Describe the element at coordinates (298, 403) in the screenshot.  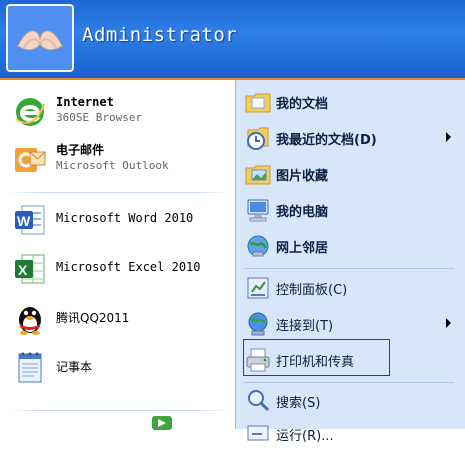
I see `place-label: 搜索(S)` at that location.